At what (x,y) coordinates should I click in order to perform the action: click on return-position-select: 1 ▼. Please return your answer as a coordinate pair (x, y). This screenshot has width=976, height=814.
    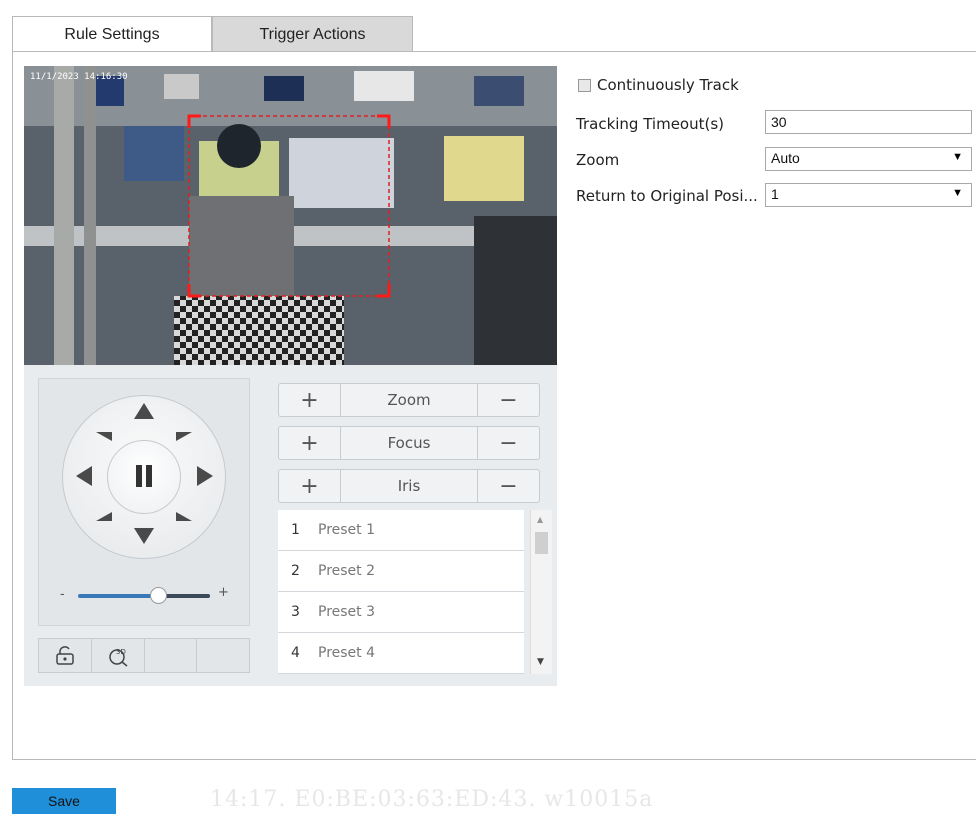
    Looking at the image, I should click on (868, 195).